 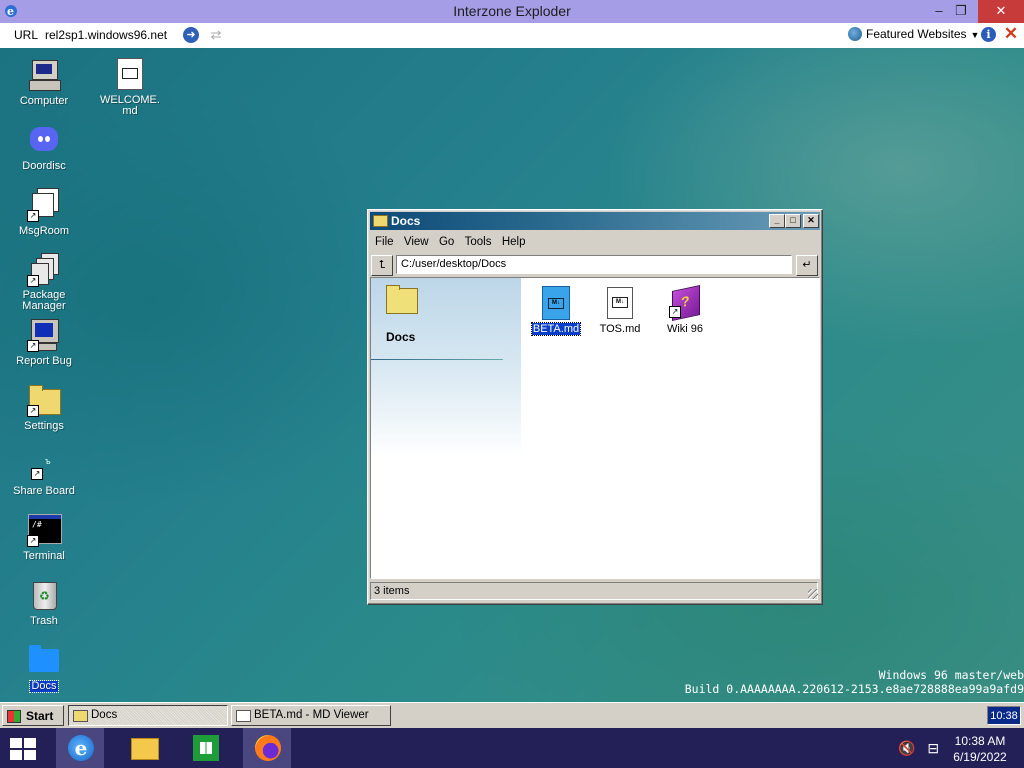 I want to click on taskbar-button-label: BETA.md - MD Viewer, so click(x=311, y=715).